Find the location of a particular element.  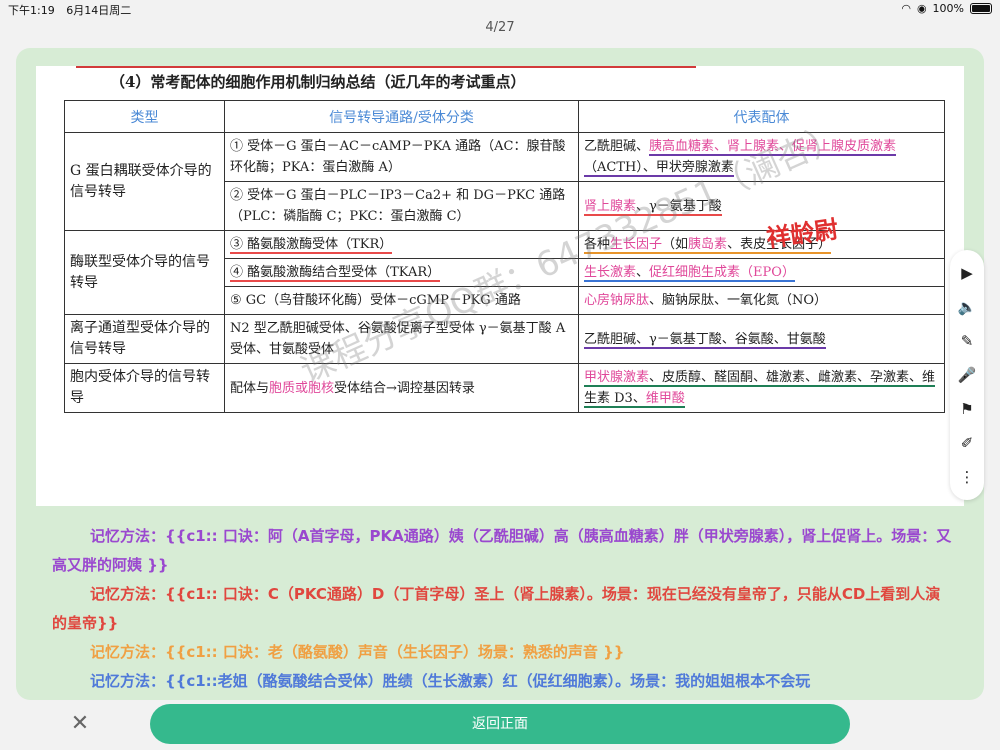

flag-icon: ⚑ is located at coordinates (967, 409).